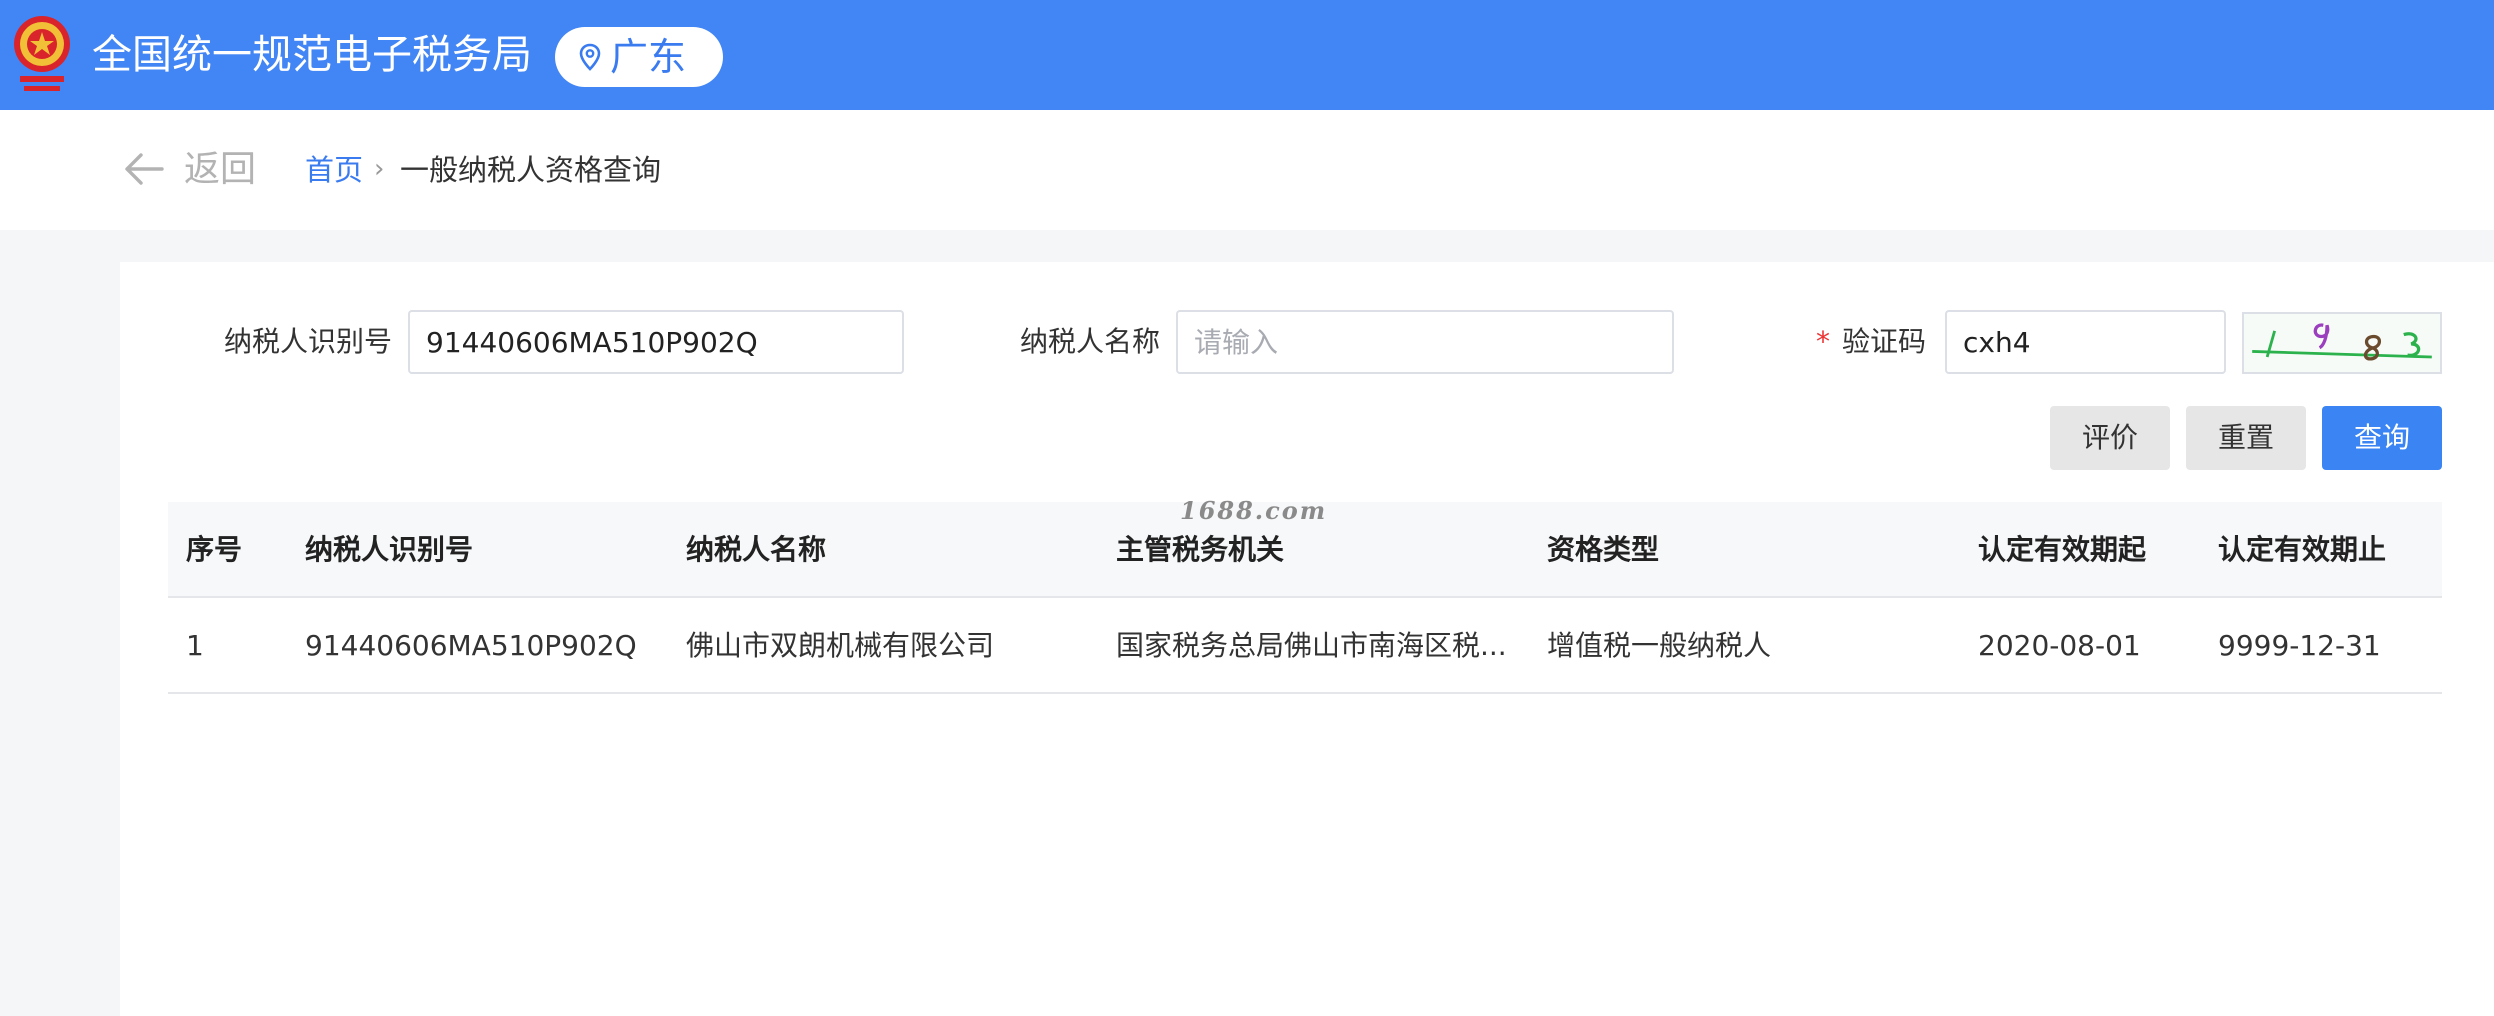 The width and height of the screenshot is (2494, 1016). Describe the element at coordinates (334, 170) in the screenshot. I see `breadcrumb-home-link: 首页` at that location.